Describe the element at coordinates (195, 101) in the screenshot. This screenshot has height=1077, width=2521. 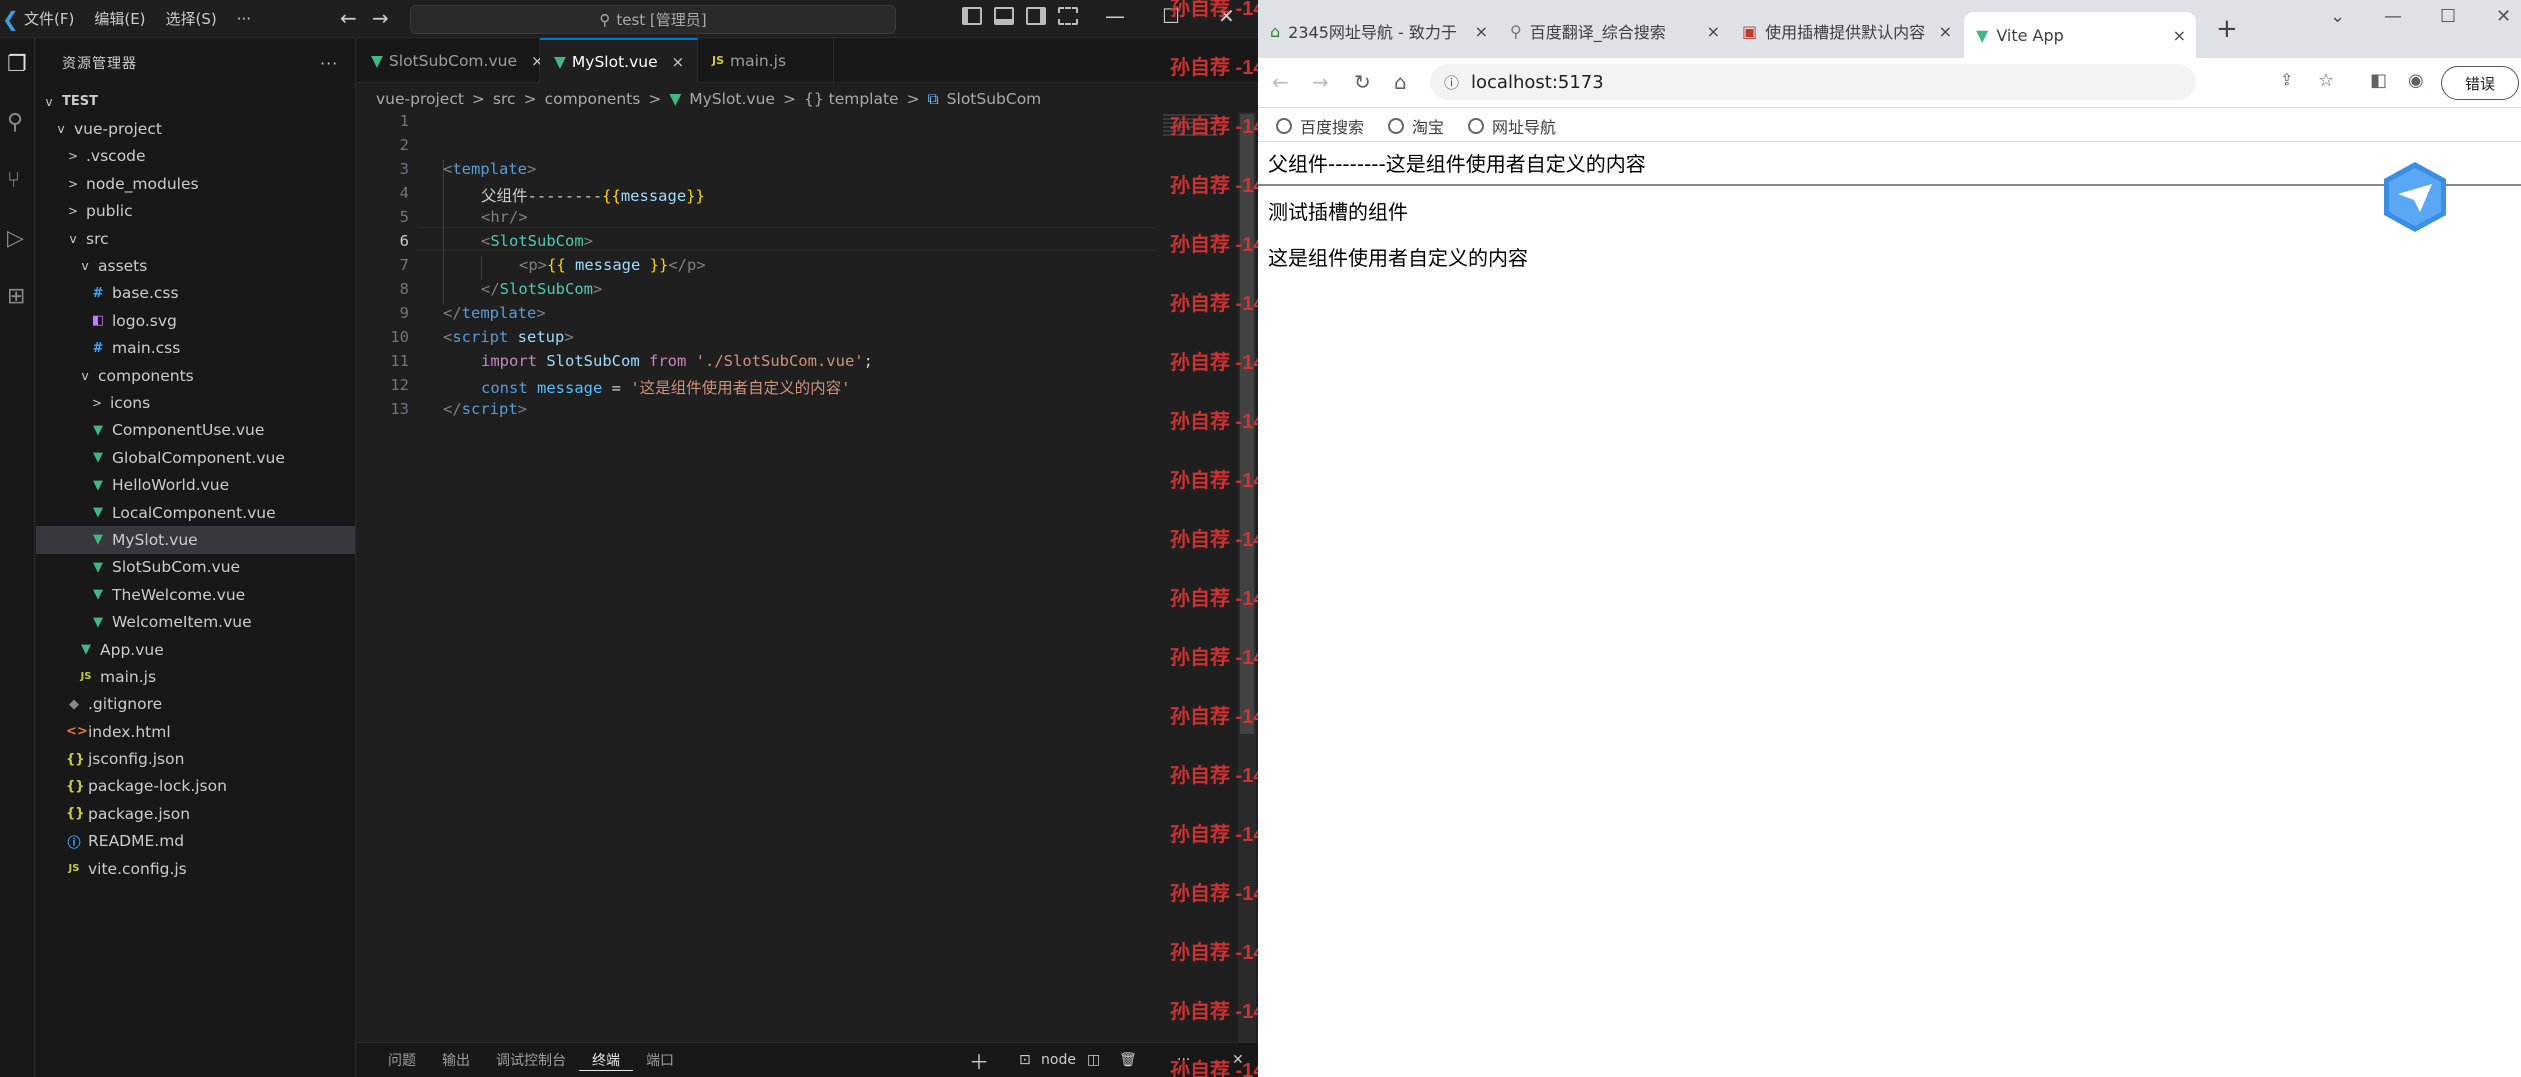
I see `tree-item-test: v TEST` at that location.